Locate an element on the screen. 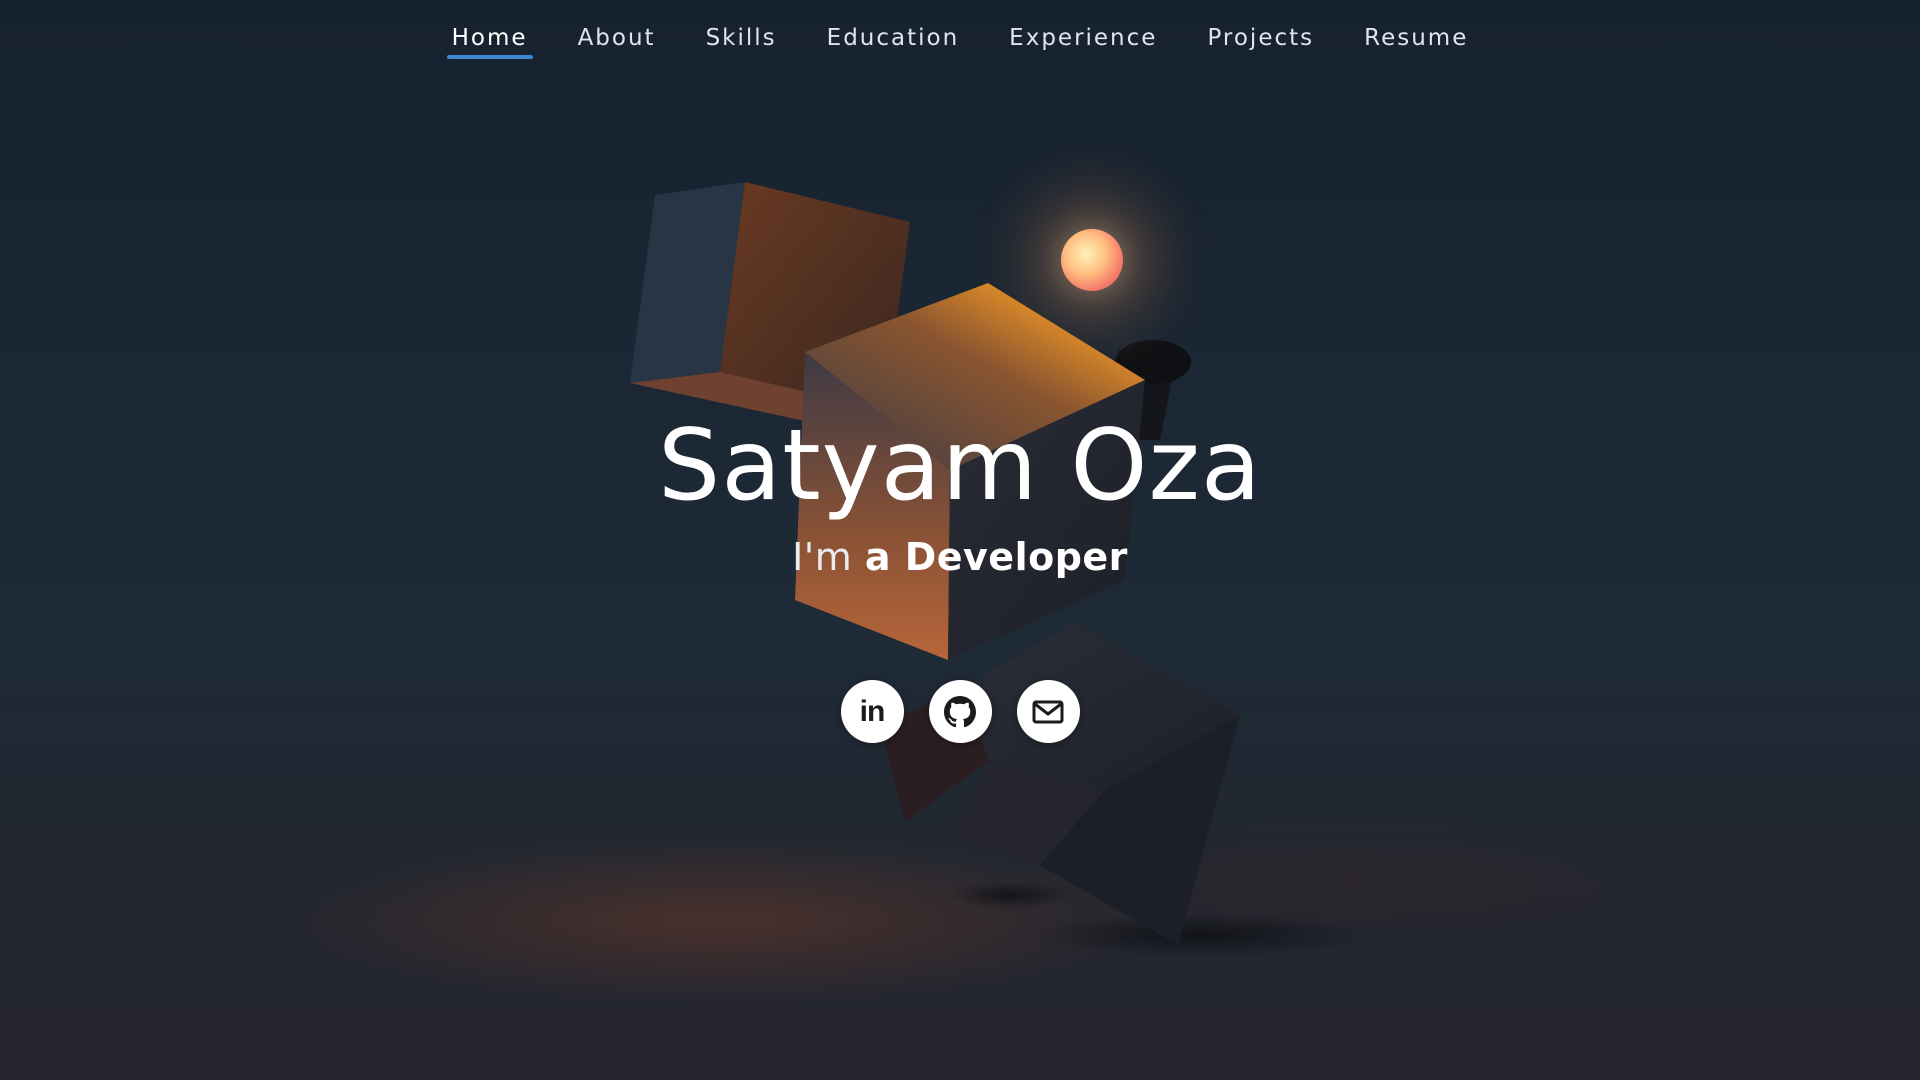  github-button is located at coordinates (960, 711).